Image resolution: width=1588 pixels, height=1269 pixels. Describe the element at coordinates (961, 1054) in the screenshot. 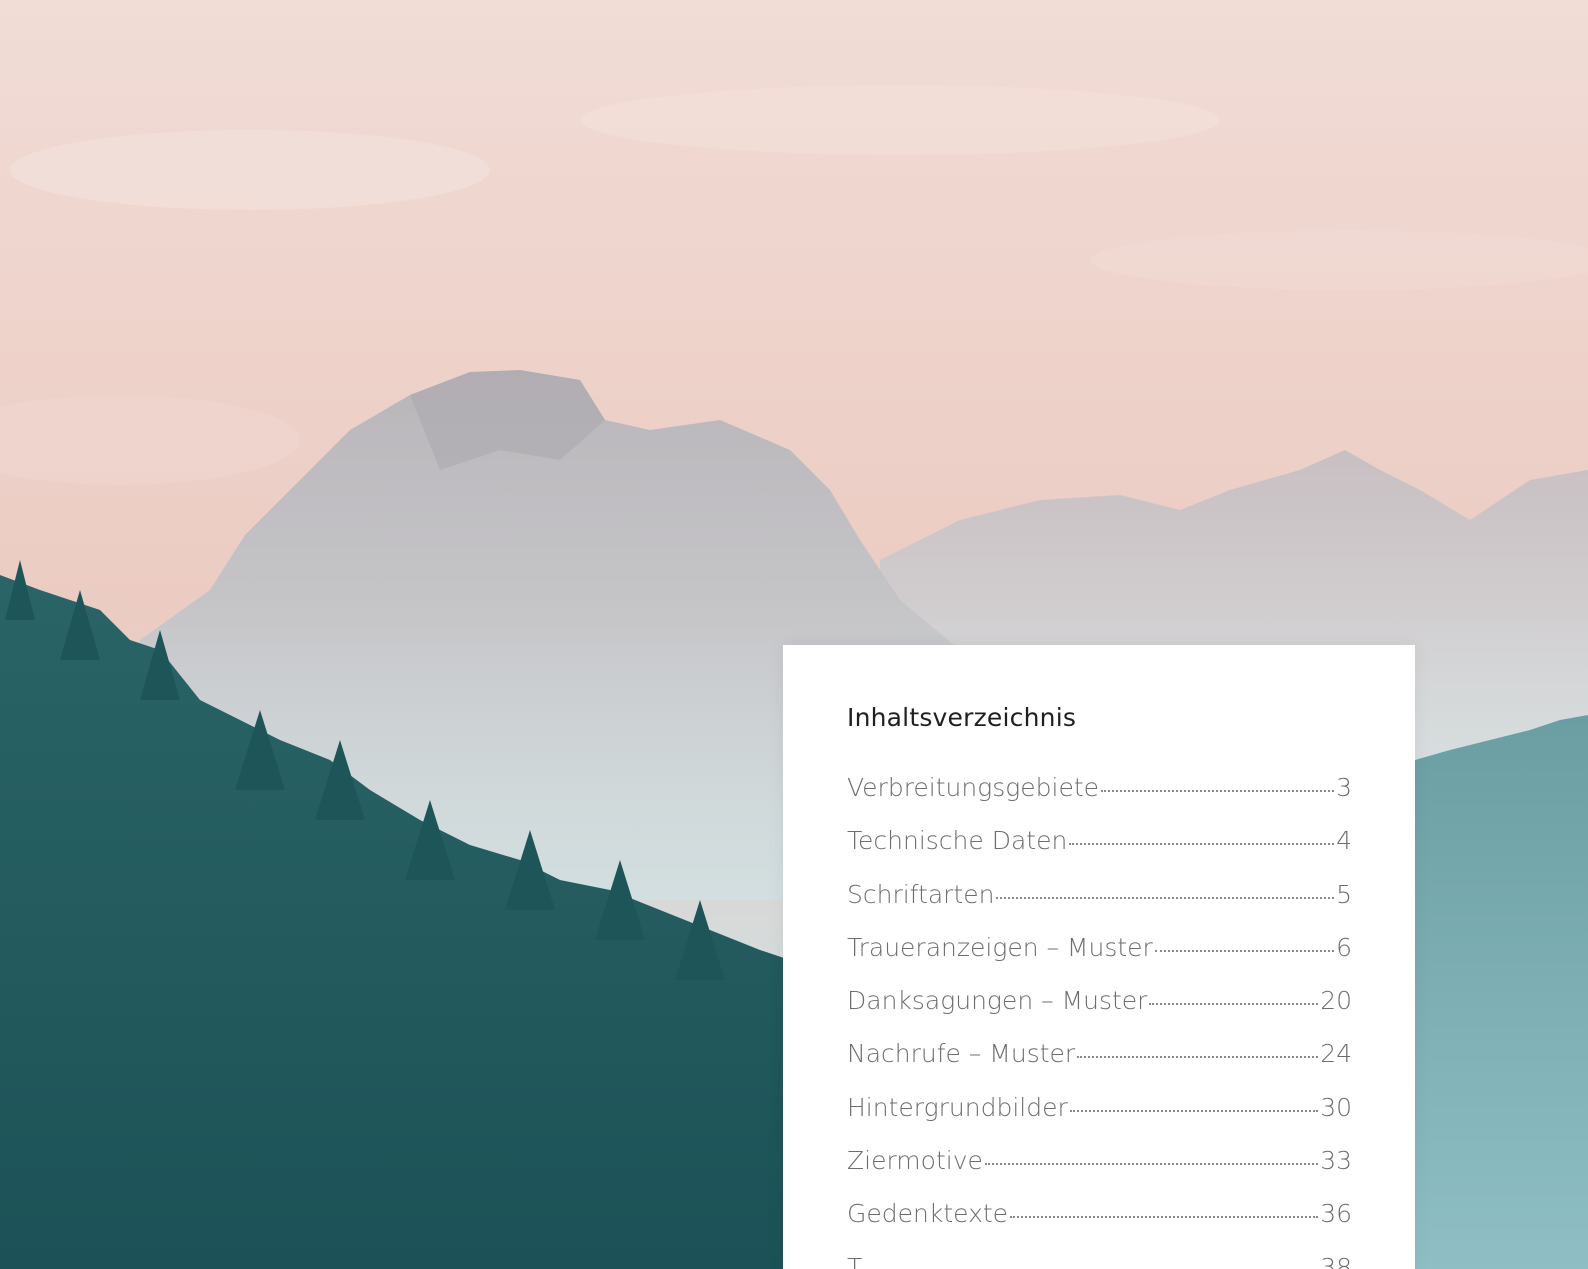

I see `toc-entry-label: Nachrufe – Muster` at that location.